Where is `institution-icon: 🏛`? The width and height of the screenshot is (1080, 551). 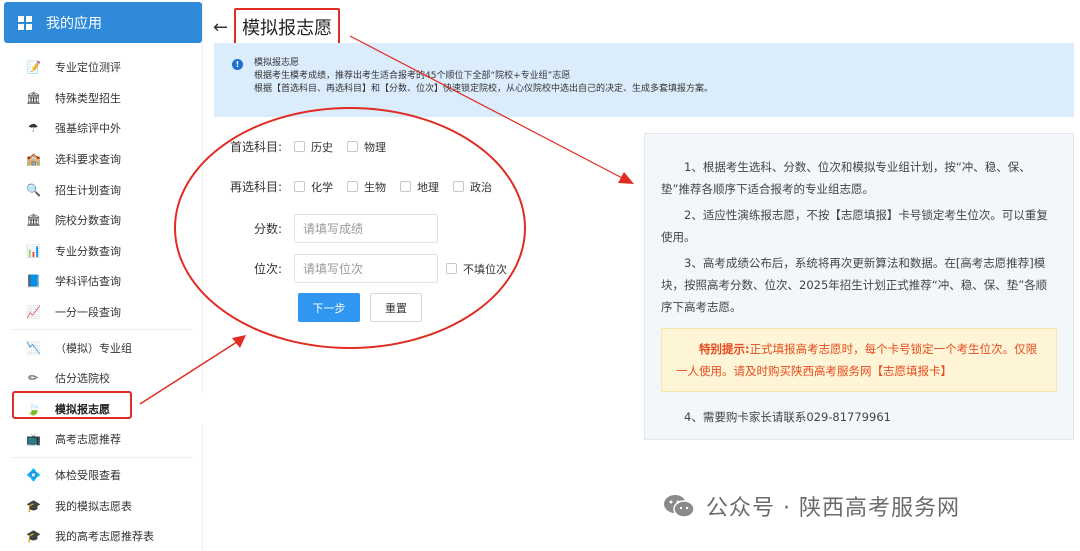
institution-icon: 🏛 is located at coordinates (34, 220).